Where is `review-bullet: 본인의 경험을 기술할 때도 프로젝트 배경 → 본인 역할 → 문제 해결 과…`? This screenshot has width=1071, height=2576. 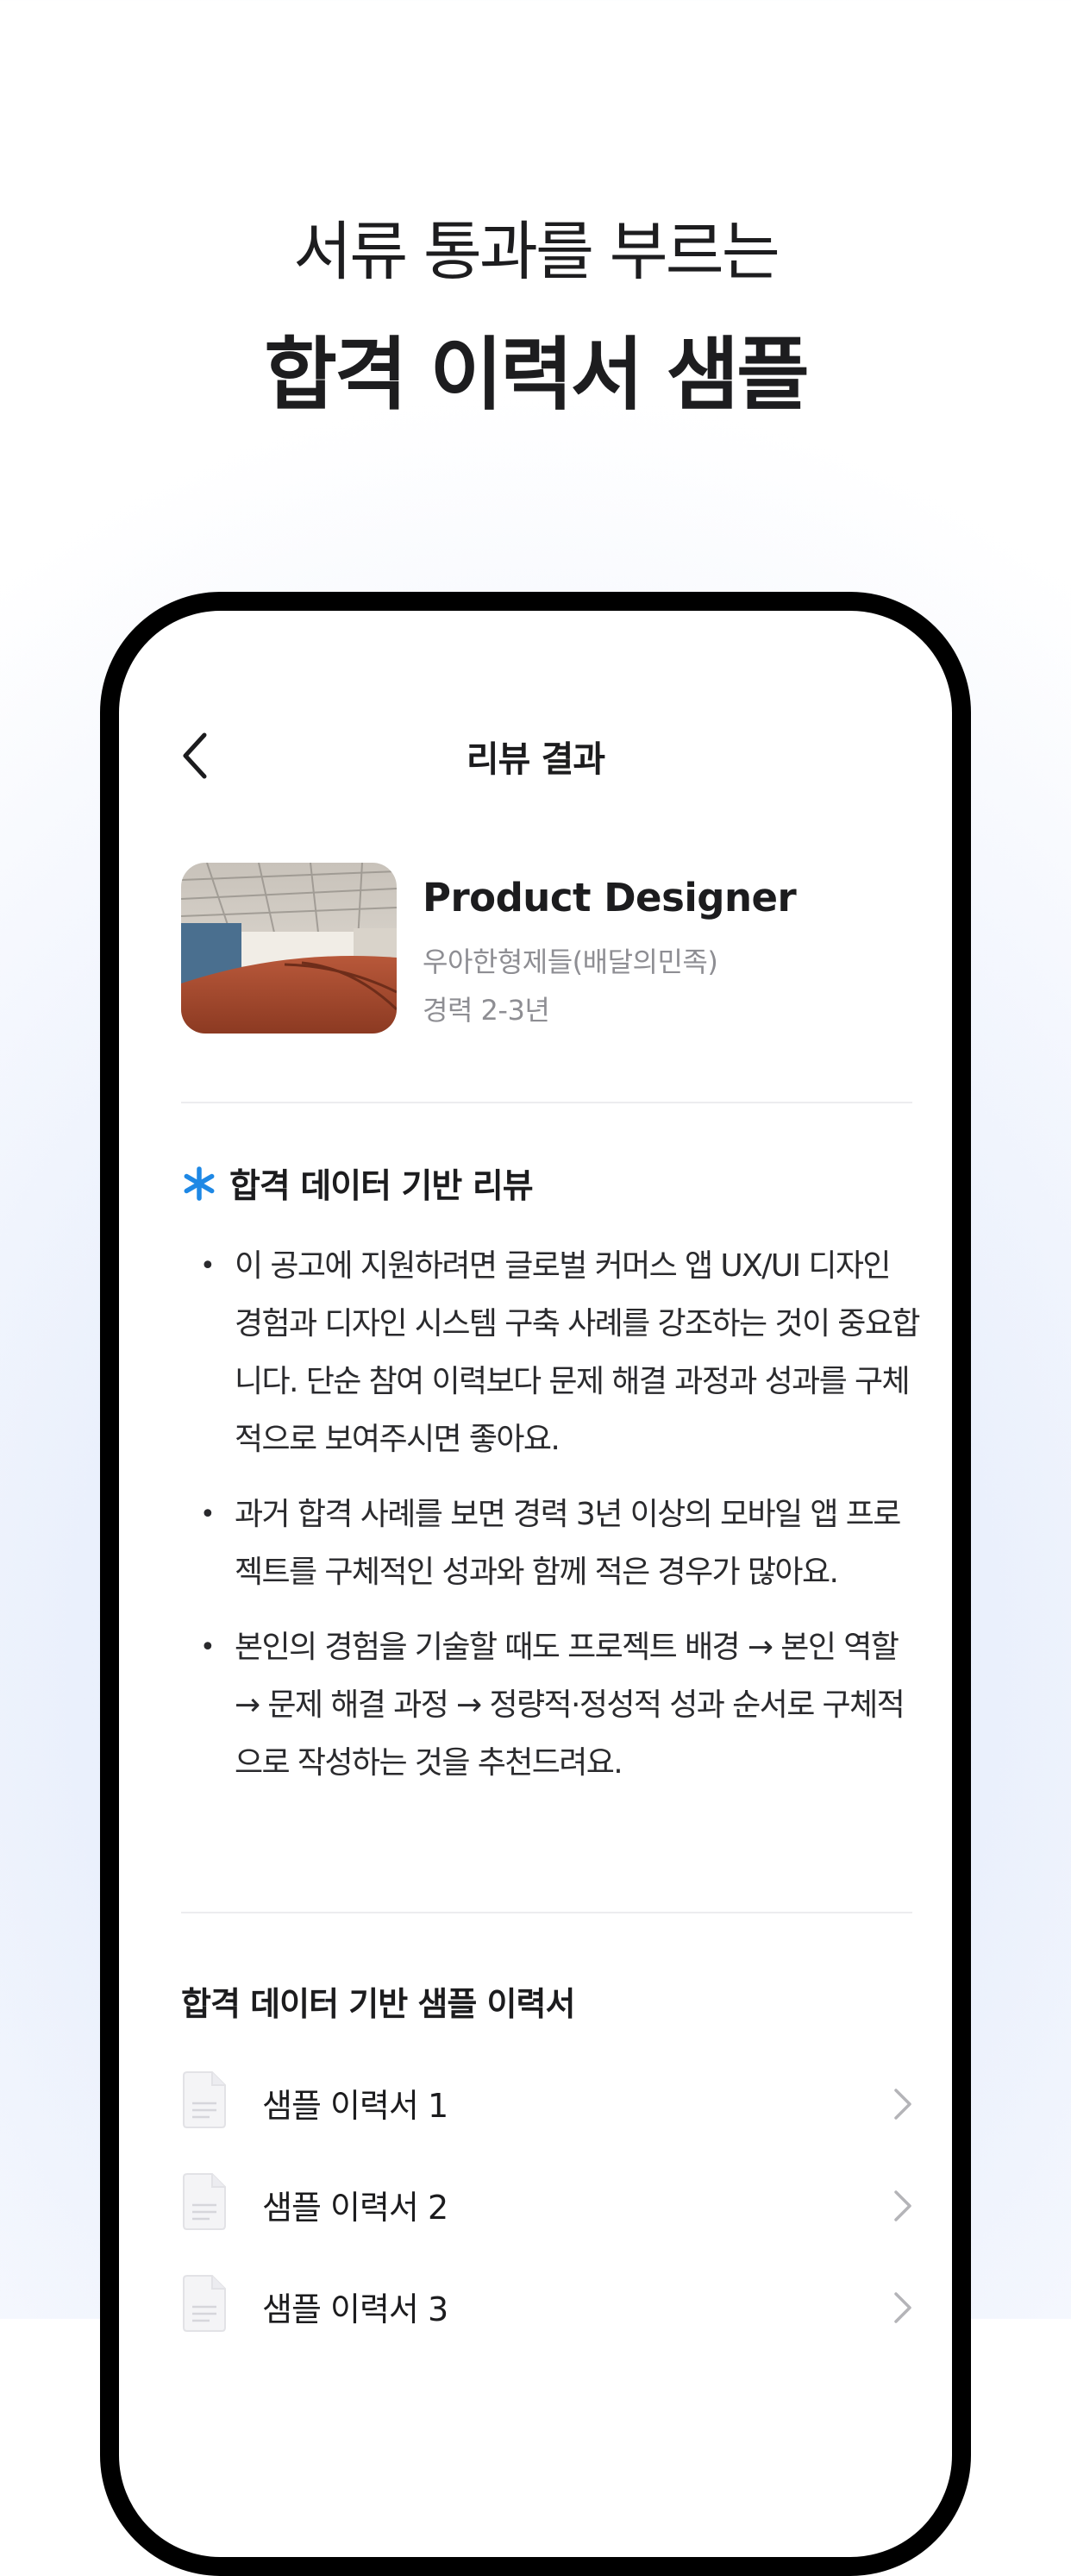
review-bullet: 본인의 경험을 기술할 때도 프로젝트 배경 → 본인 역할 → 문제 해결 과… is located at coordinates (552, 1705).